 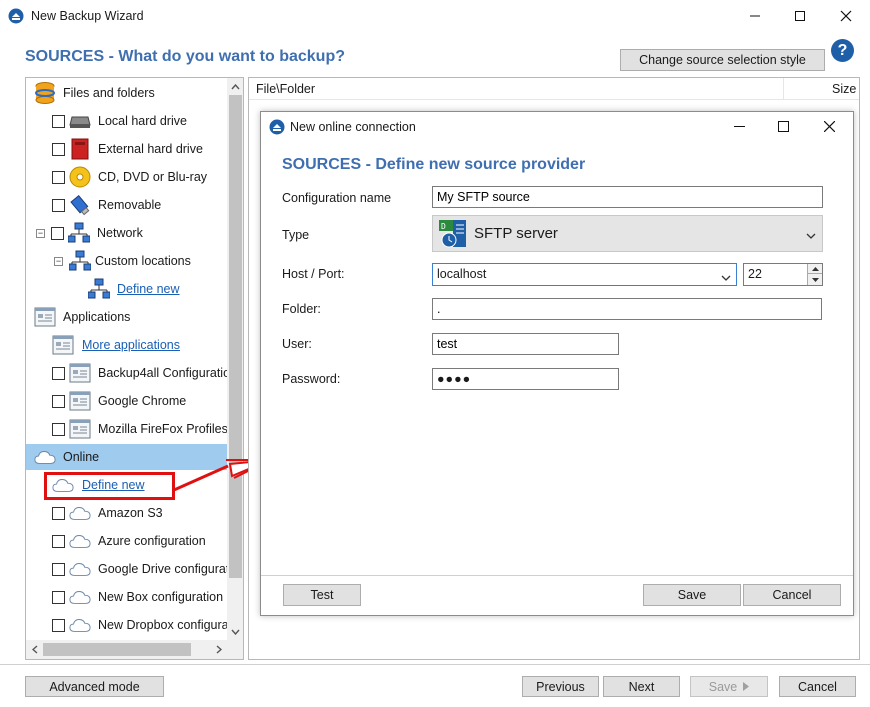 What do you see at coordinates (525, 344) in the screenshot?
I see `user-input` at bounding box center [525, 344].